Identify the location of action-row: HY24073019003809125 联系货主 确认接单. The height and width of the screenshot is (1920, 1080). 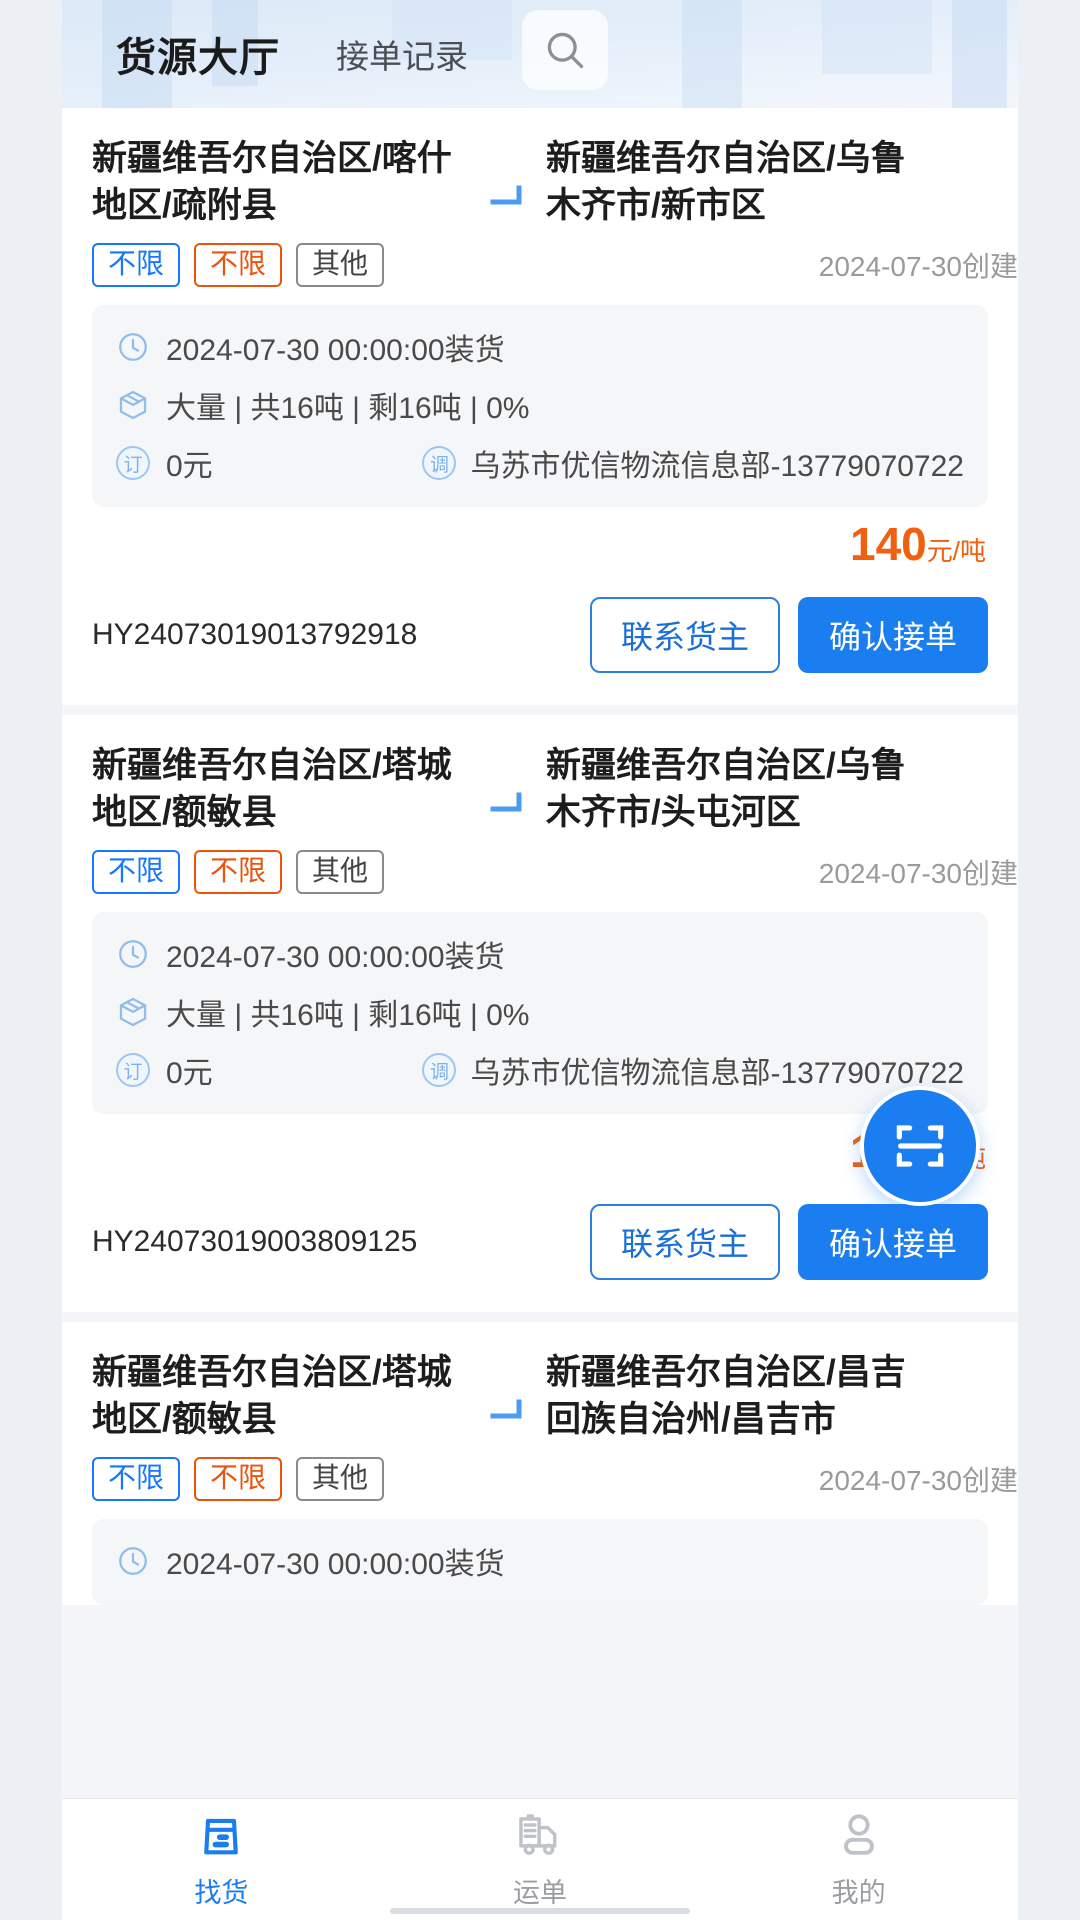
(540, 1252).